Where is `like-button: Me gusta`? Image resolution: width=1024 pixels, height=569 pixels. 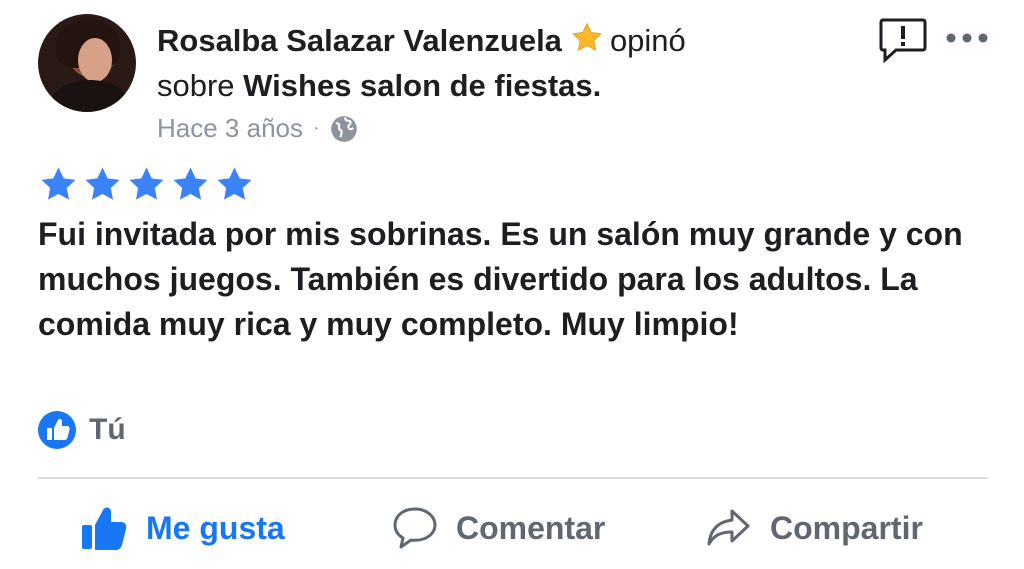 like-button: Me gusta is located at coordinates (182, 528).